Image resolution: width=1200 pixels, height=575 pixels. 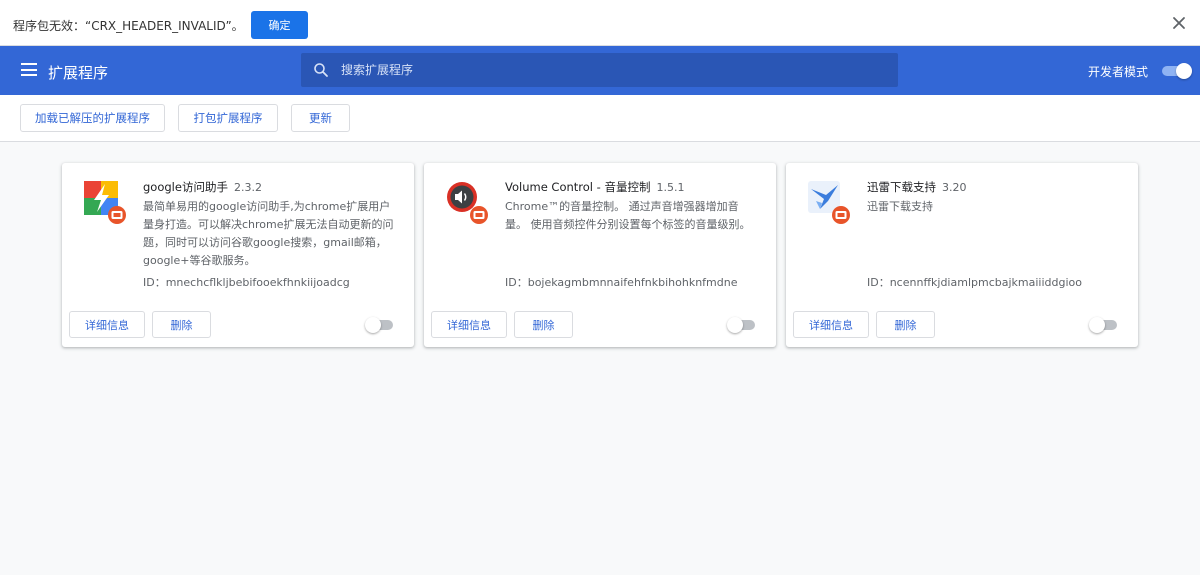 What do you see at coordinates (900, 206) in the screenshot?
I see `extension-description: 迅雷下载支持` at bounding box center [900, 206].